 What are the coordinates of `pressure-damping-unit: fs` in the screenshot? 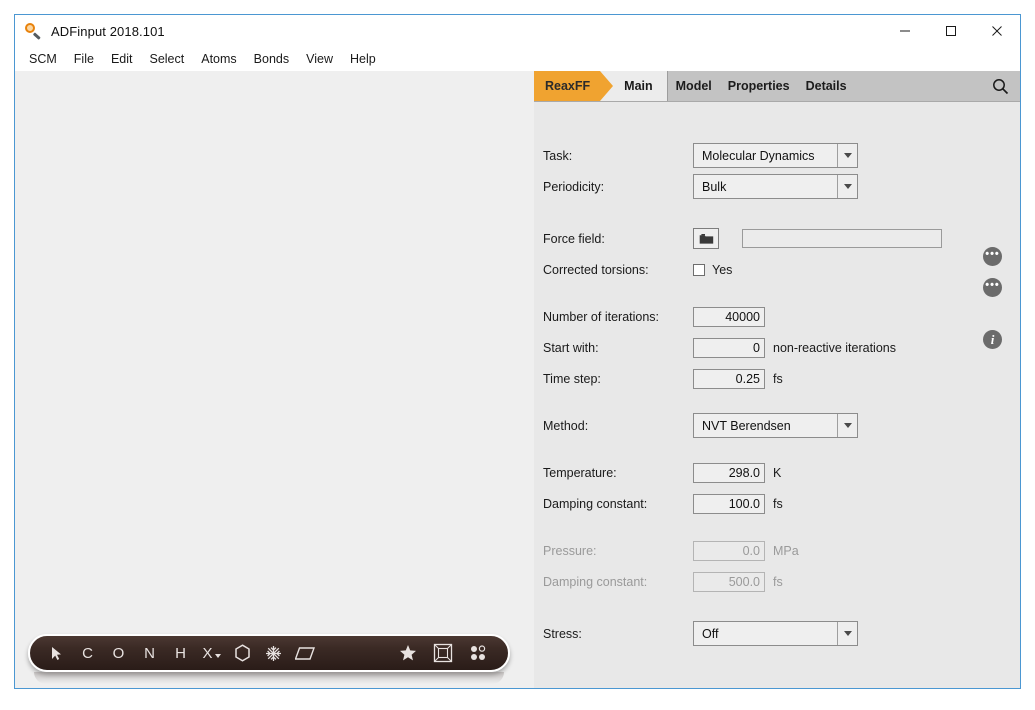 It's located at (778, 581).